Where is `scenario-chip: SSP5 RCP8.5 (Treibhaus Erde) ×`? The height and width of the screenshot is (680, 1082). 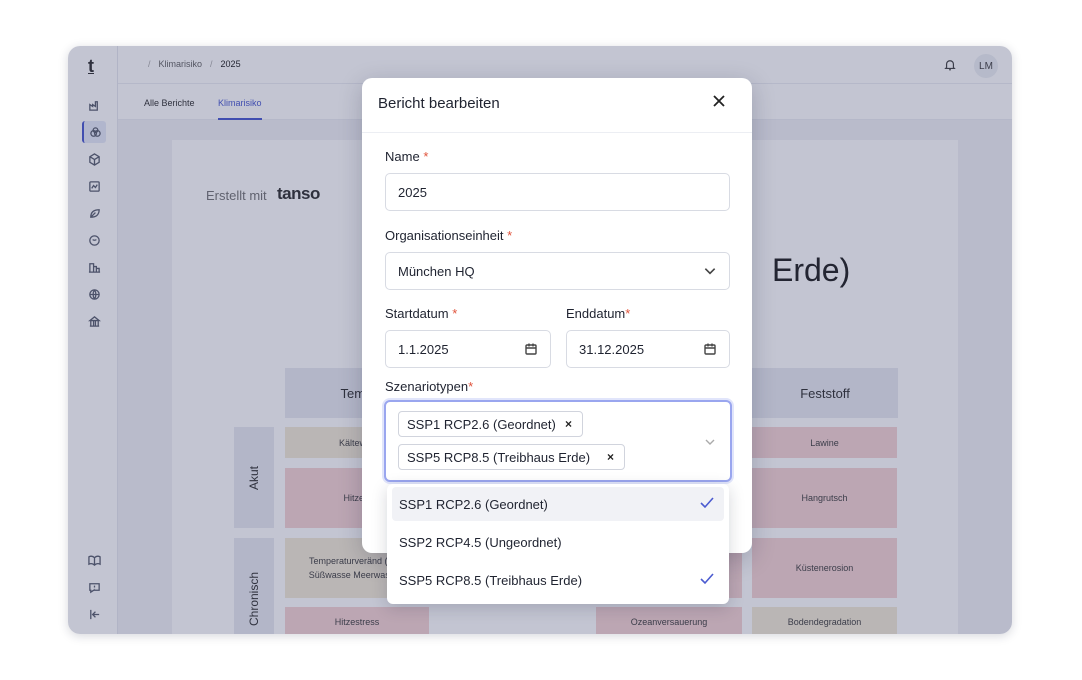 scenario-chip: SSP5 RCP8.5 (Treibhaus Erde) × is located at coordinates (511, 457).